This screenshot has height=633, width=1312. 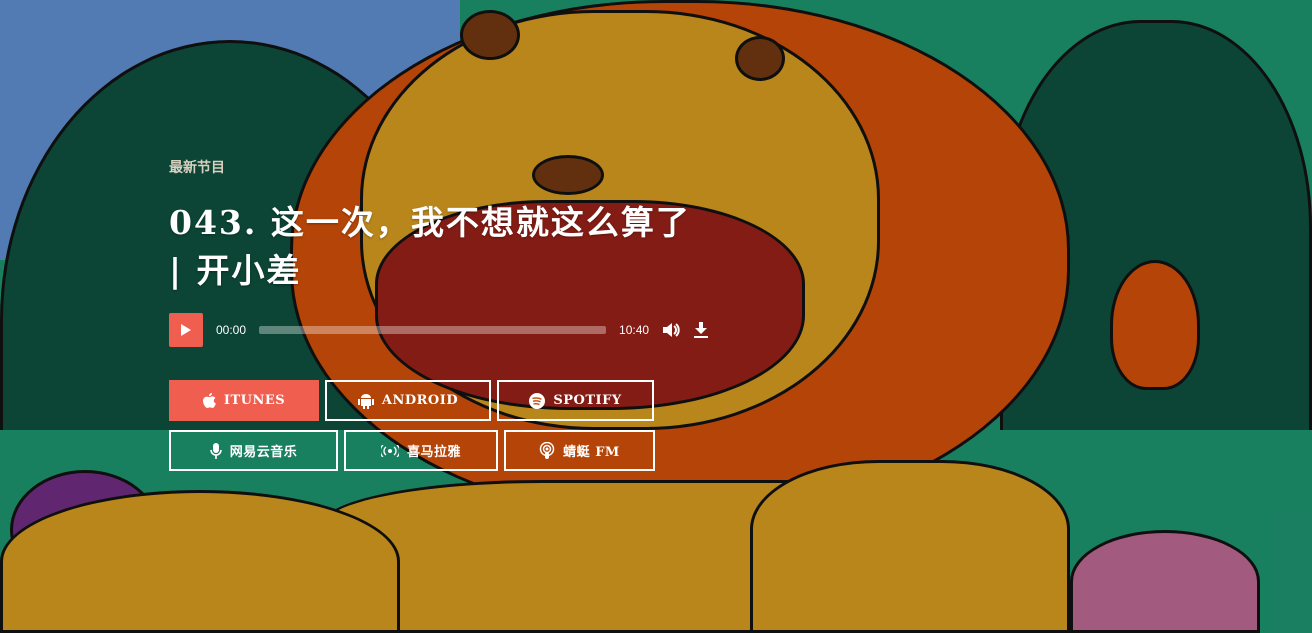 What do you see at coordinates (433, 330) in the screenshot?
I see `progress-slider` at bounding box center [433, 330].